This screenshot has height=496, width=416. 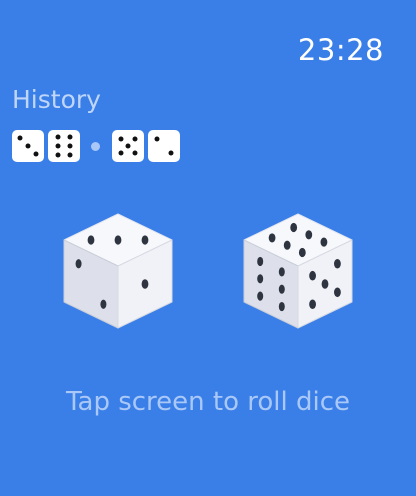 What do you see at coordinates (56, 99) in the screenshot?
I see `history-title: History` at bounding box center [56, 99].